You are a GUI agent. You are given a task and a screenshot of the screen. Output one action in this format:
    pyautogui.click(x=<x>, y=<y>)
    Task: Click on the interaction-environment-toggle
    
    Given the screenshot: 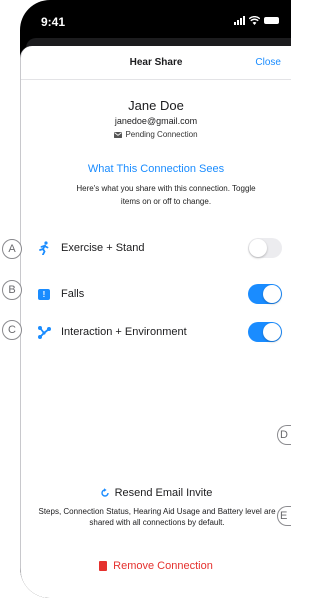 What is the action you would take?
    pyautogui.click(x=265, y=332)
    